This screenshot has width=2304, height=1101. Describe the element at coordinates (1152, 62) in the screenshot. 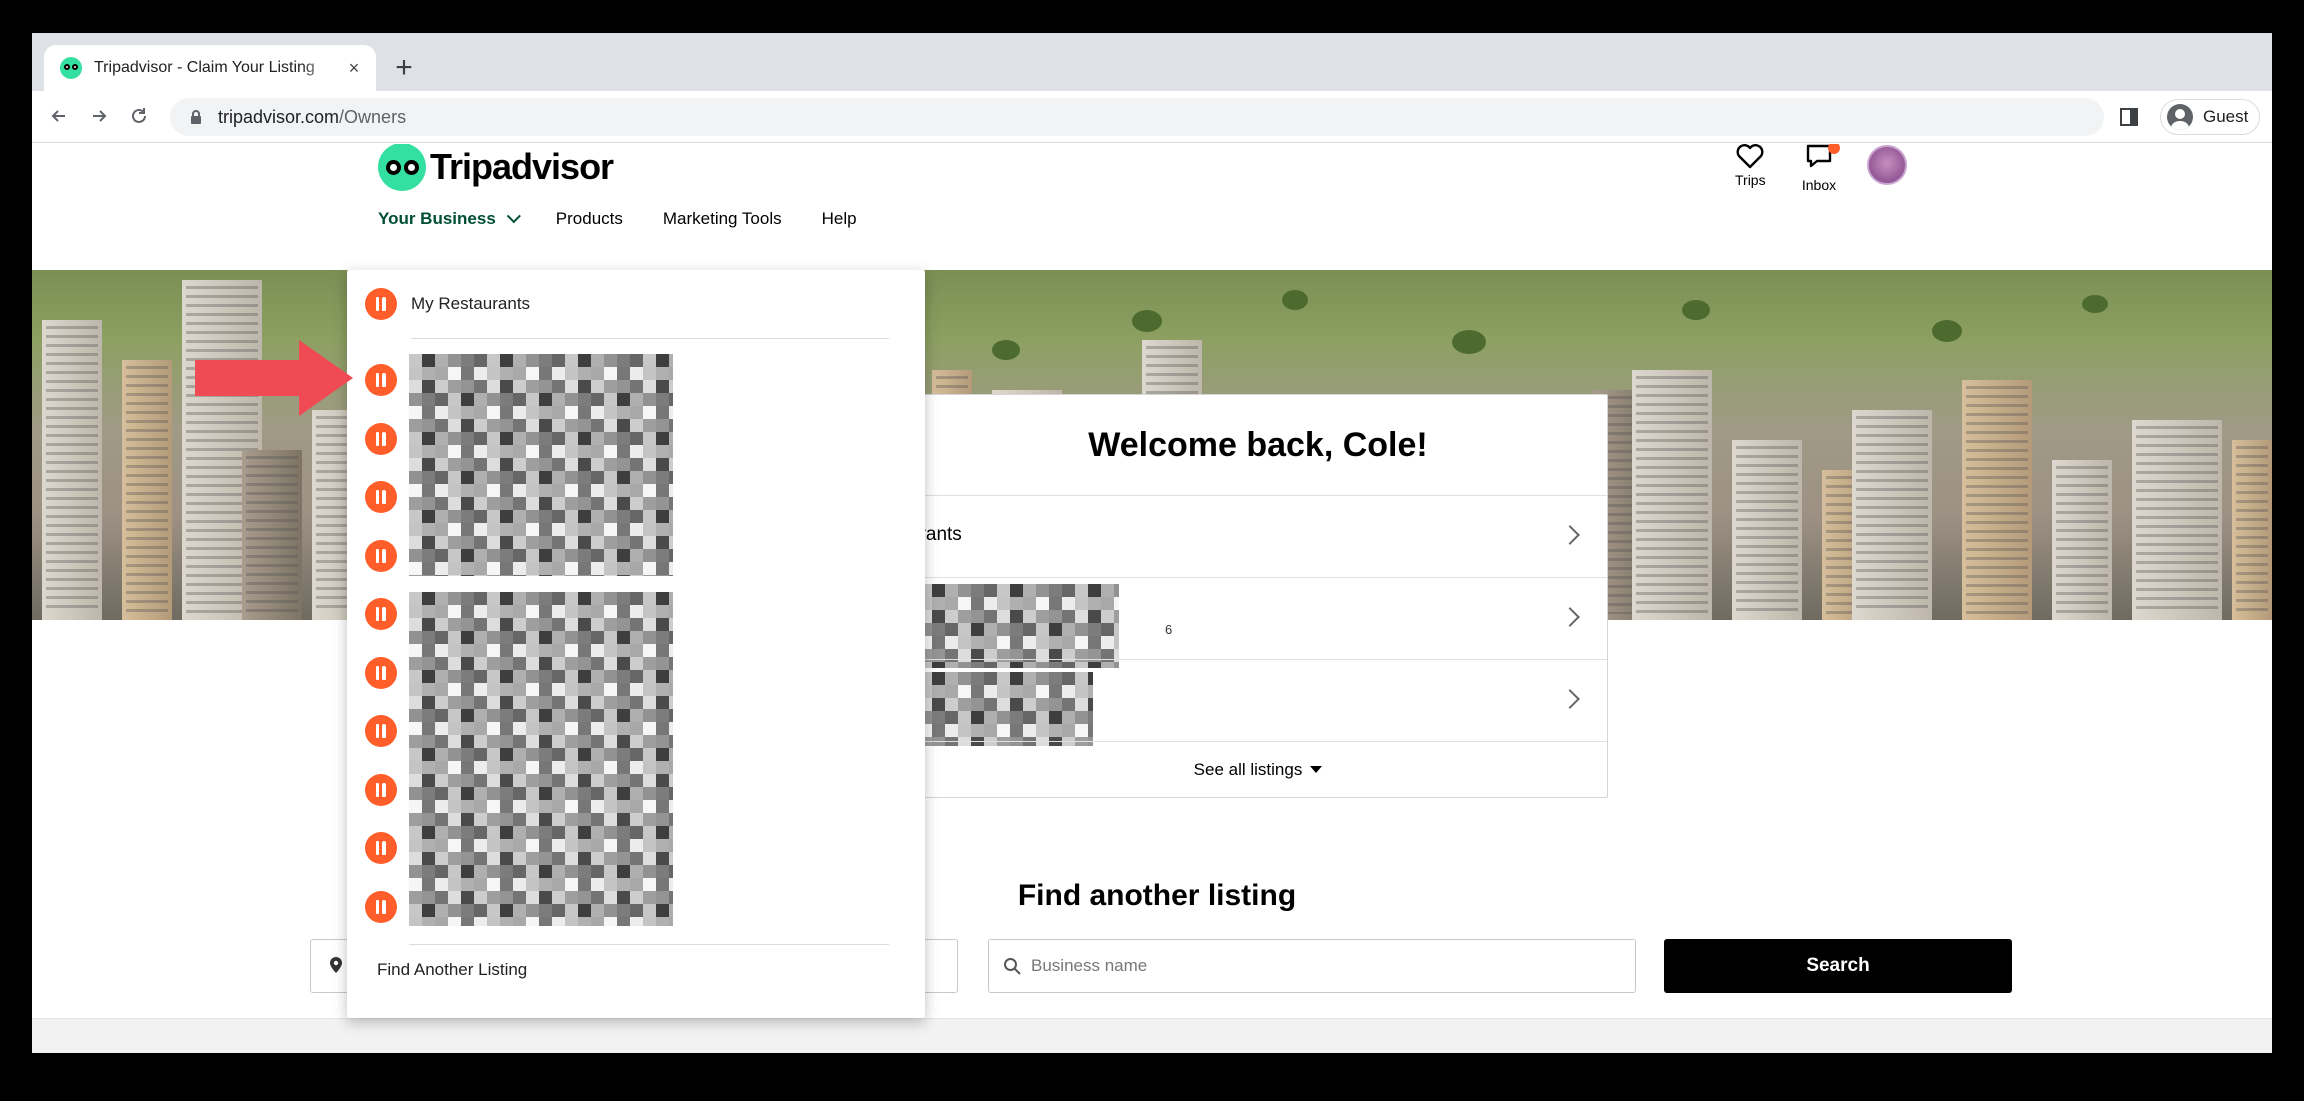

I see `tab-strip: Tripadvisor - Claim Your Listing × +` at that location.